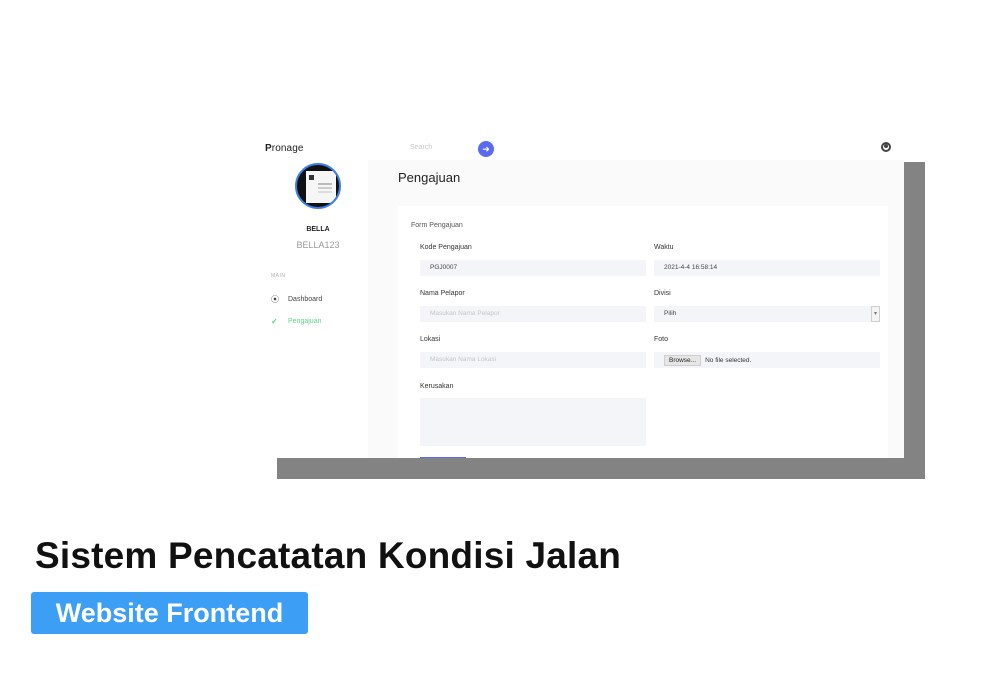 The image size is (1004, 695). I want to click on divisi-selected-value: Pilih, so click(670, 313).